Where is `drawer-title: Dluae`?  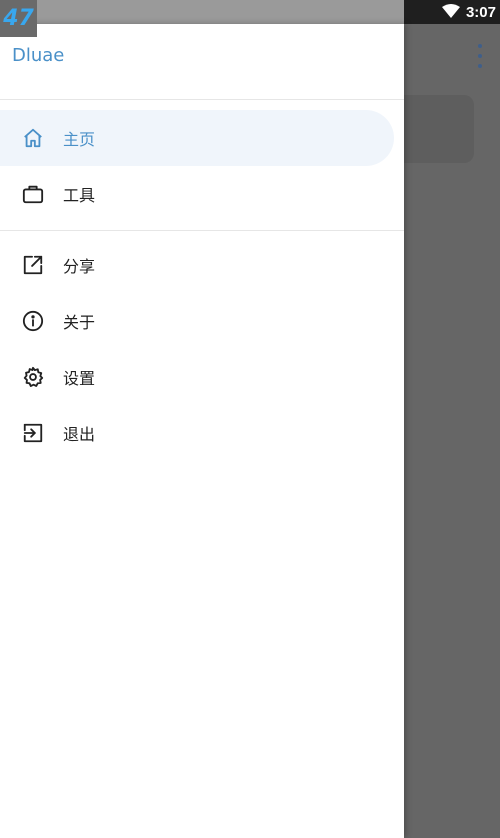
drawer-title: Dluae is located at coordinates (38, 55).